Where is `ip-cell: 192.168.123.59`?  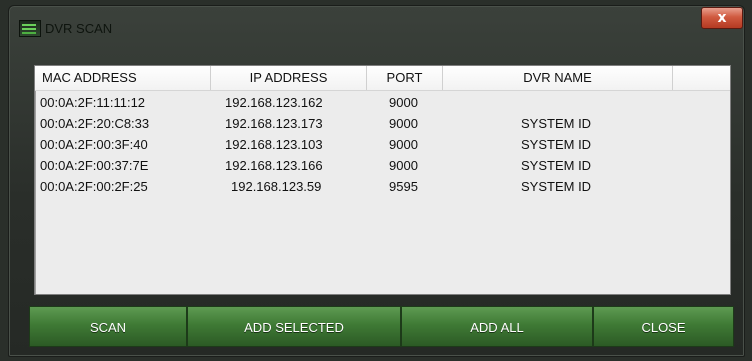
ip-cell: 192.168.123.59 is located at coordinates (276, 186).